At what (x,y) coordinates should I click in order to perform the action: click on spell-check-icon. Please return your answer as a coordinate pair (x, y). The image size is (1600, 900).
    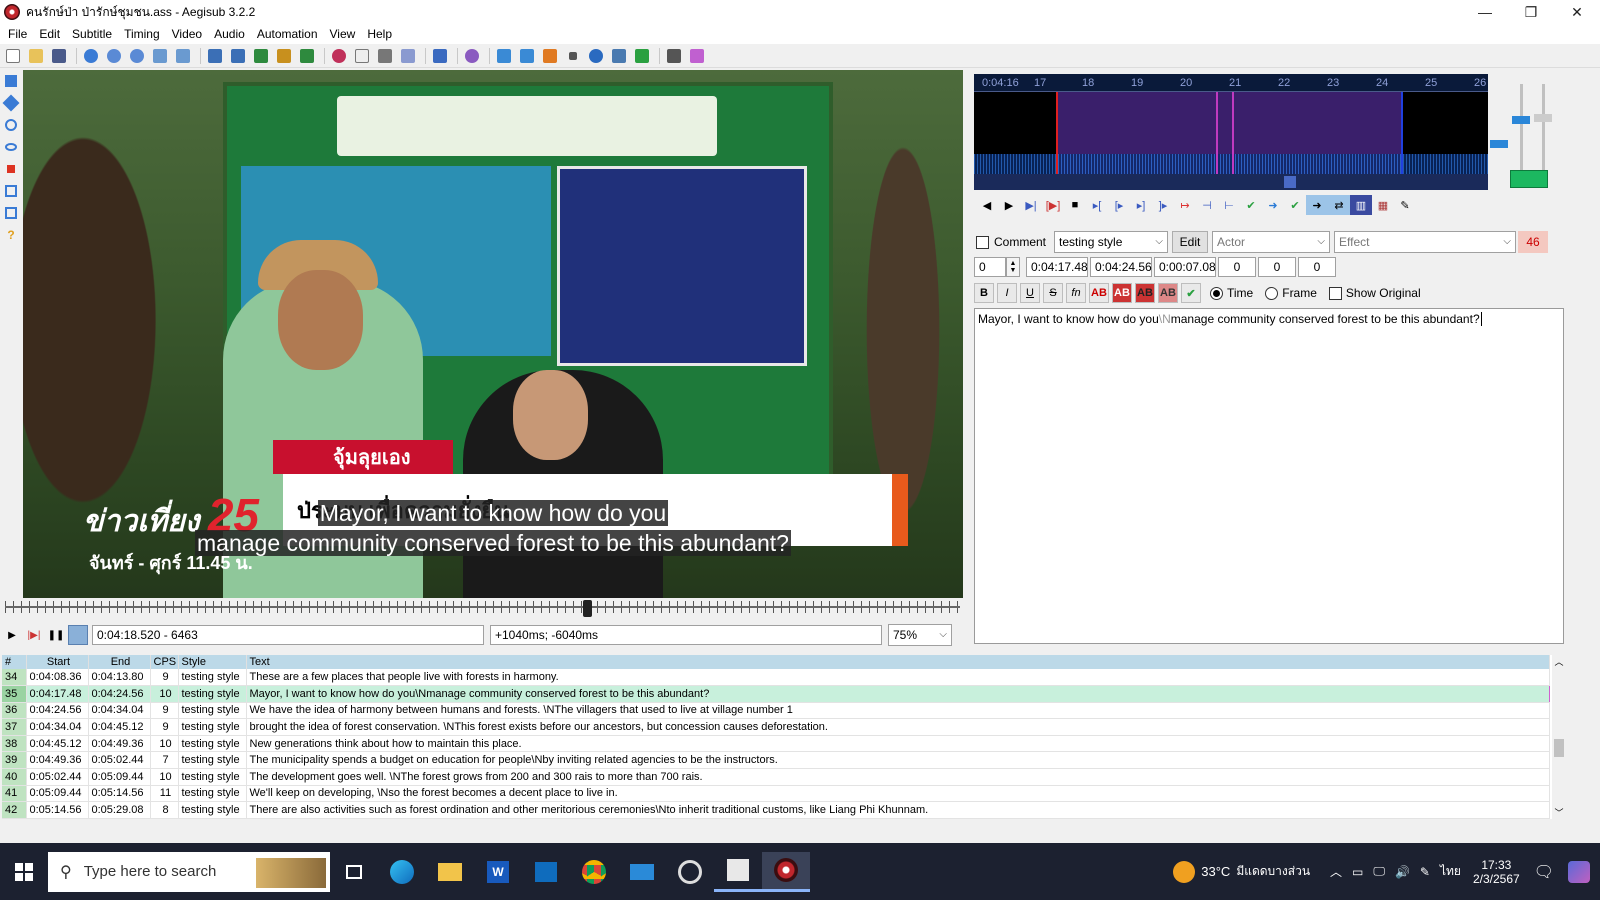
    Looking at the image, I should click on (362, 56).